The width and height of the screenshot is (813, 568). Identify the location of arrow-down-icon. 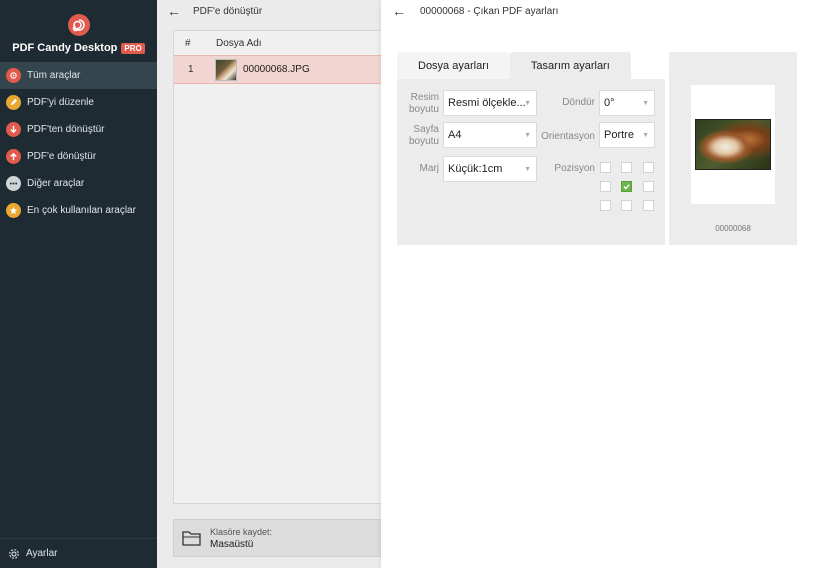
(13, 129).